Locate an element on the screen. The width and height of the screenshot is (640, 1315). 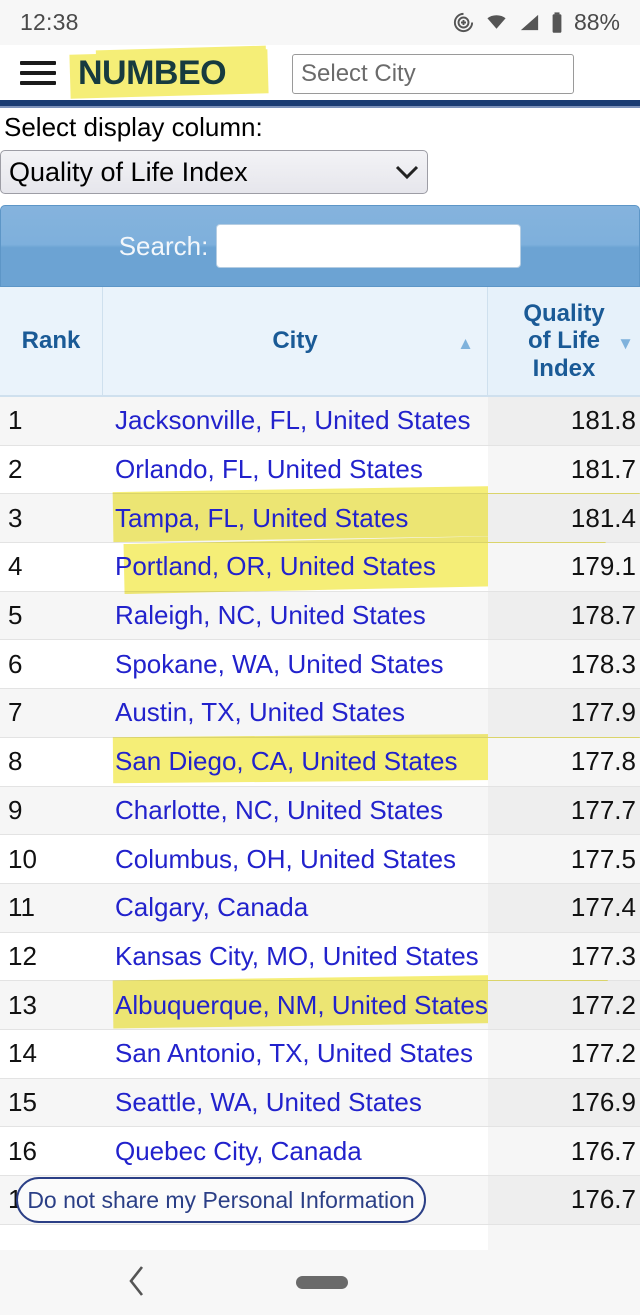
table-row: 16 Quebec City, Canada 176.7 is located at coordinates (320, 1151).